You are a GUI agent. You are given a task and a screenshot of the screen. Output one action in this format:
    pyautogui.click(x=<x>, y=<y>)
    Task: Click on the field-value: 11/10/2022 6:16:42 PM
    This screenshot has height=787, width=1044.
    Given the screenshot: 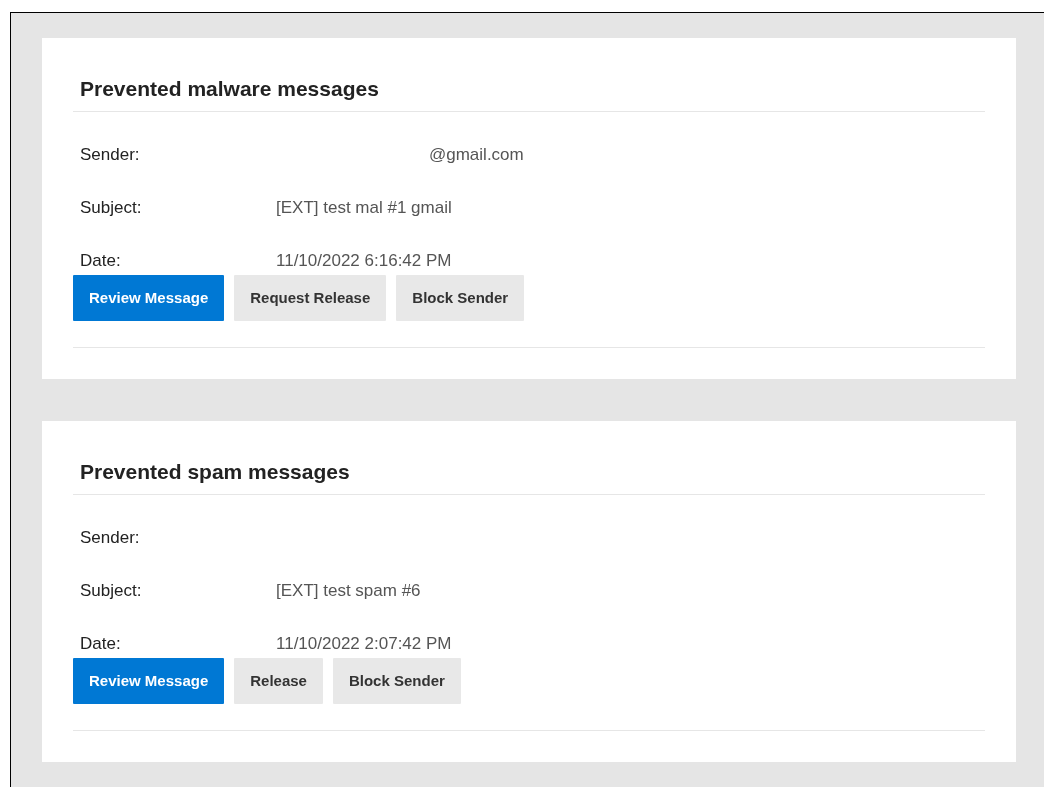 What is the action you would take?
    pyautogui.click(x=364, y=260)
    